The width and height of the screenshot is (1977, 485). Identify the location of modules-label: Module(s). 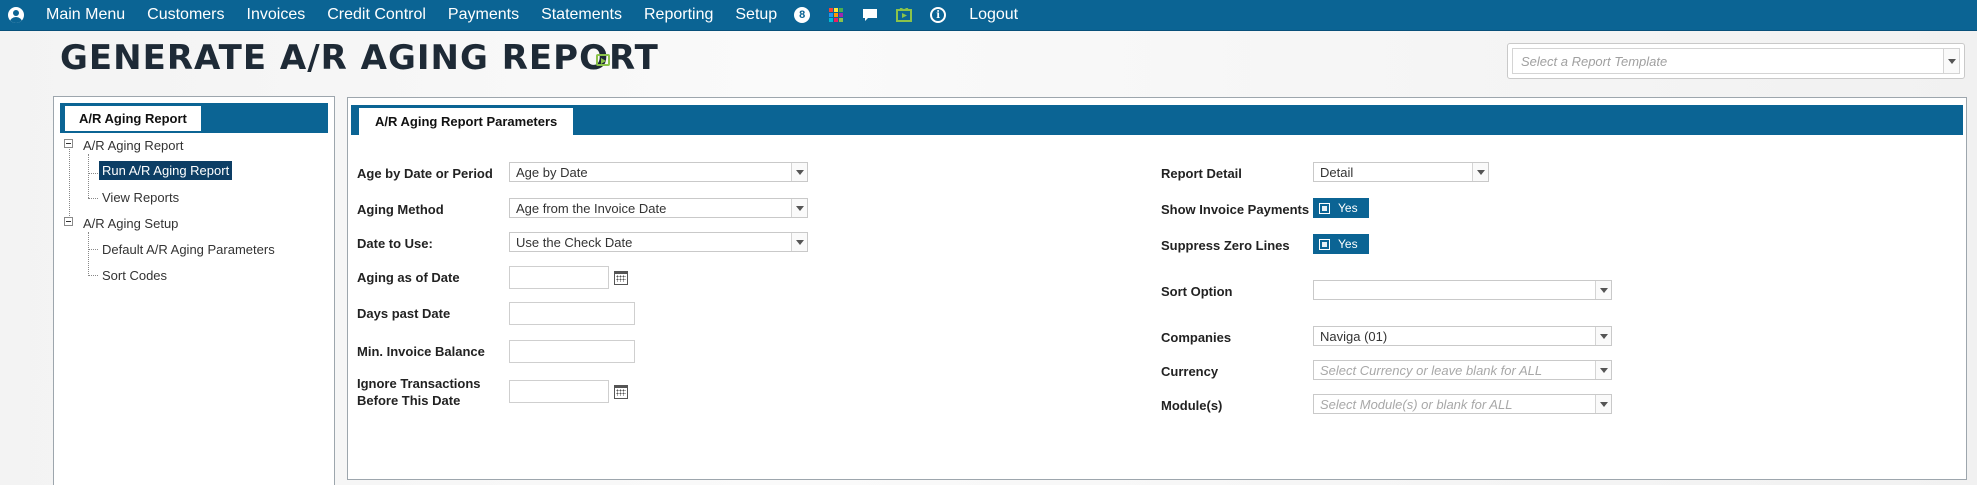
(1192, 405).